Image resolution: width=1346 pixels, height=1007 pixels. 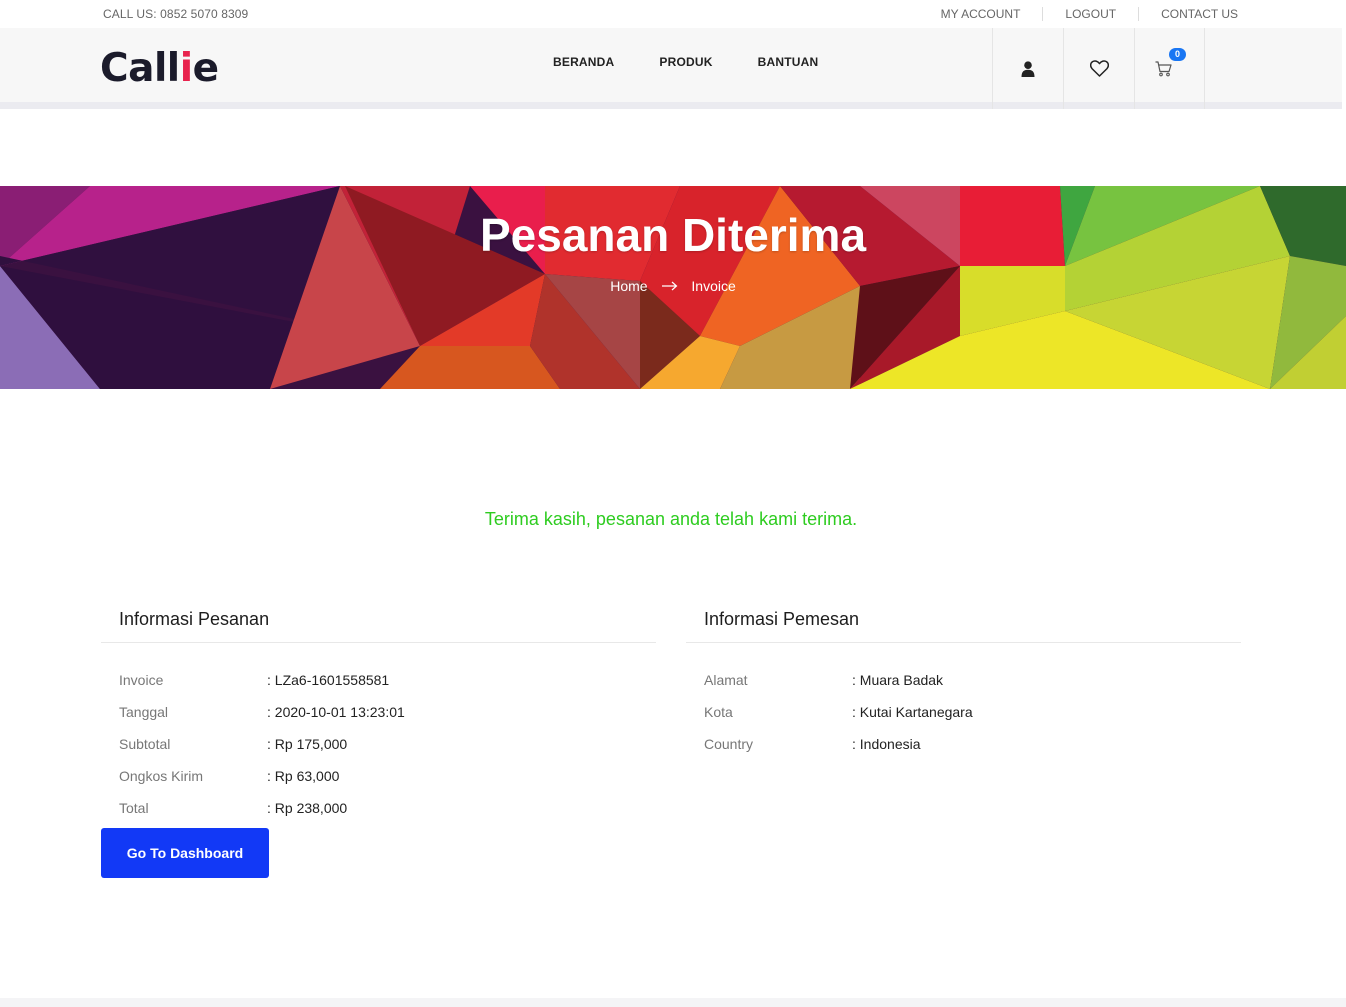 What do you see at coordinates (185, 853) in the screenshot?
I see `go-to-dashboard-button: Go To Dashboard` at bounding box center [185, 853].